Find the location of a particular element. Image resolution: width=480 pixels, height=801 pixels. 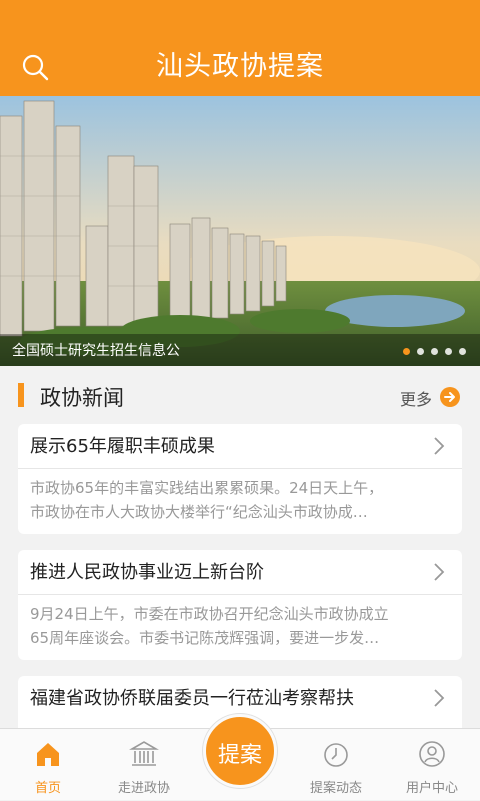

news-item-title: 推进人民政协事业迈上新台阶 is located at coordinates (147, 572).